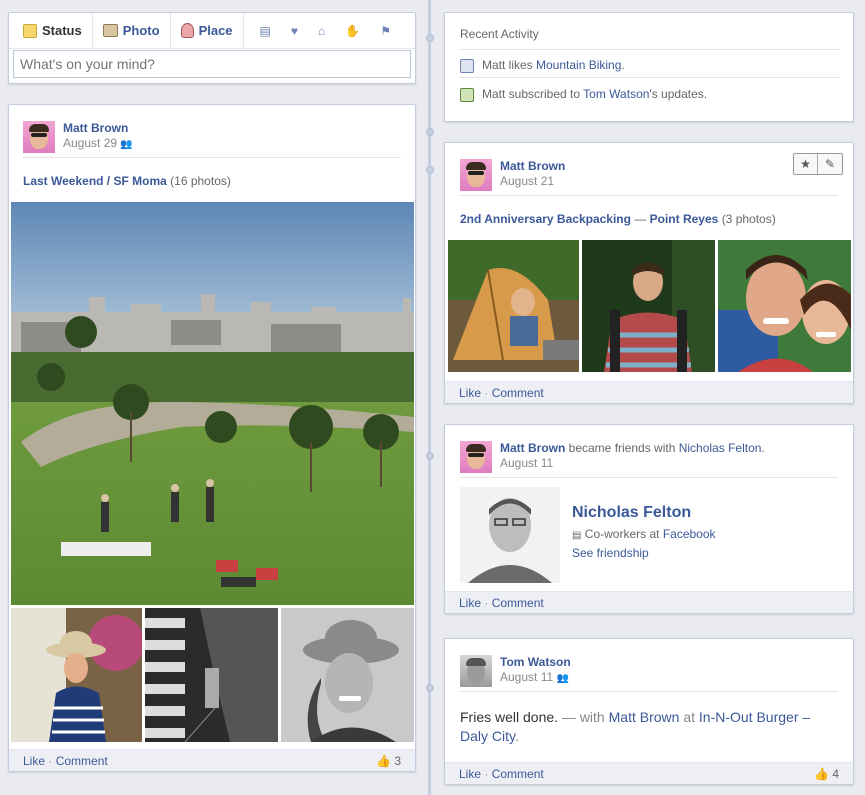 This screenshot has width=865, height=795. What do you see at coordinates (98, 143) in the screenshot?
I see `post-date: August 29 👥` at bounding box center [98, 143].